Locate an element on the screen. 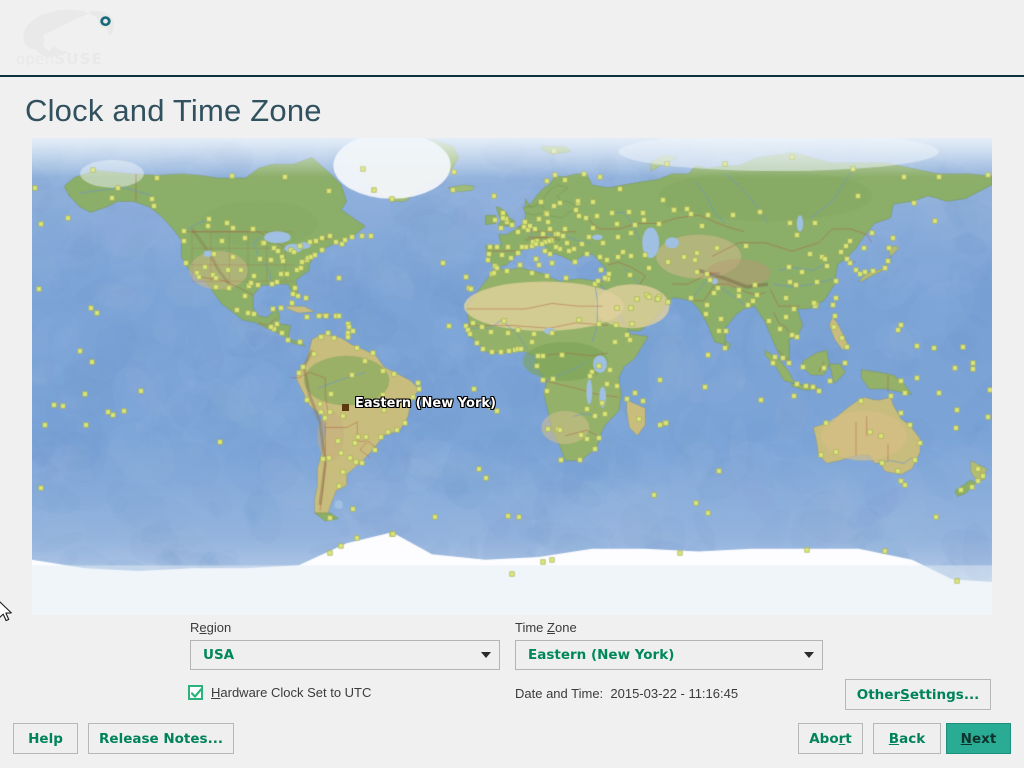  hwclock-label-post: ardware Clock Set to UTC is located at coordinates (296, 692).